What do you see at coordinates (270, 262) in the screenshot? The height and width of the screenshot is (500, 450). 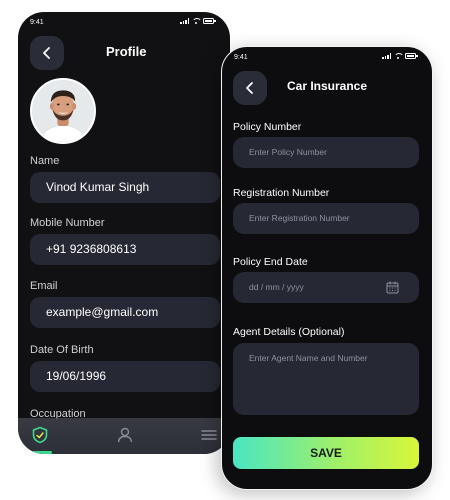 I see `policy-end-date-label: Policy End Date` at bounding box center [270, 262].